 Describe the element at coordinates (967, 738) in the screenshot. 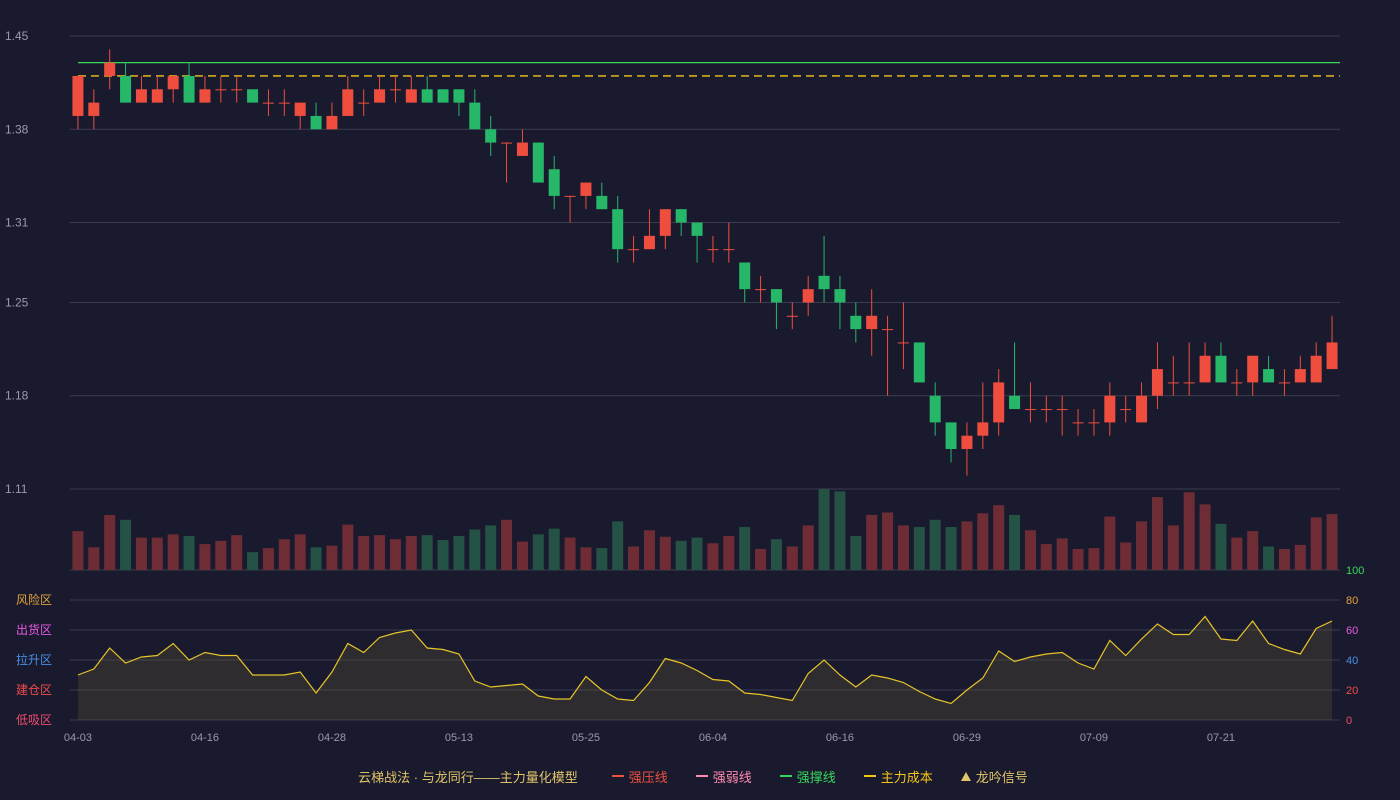

I see `x-tick-label: 06-29` at that location.